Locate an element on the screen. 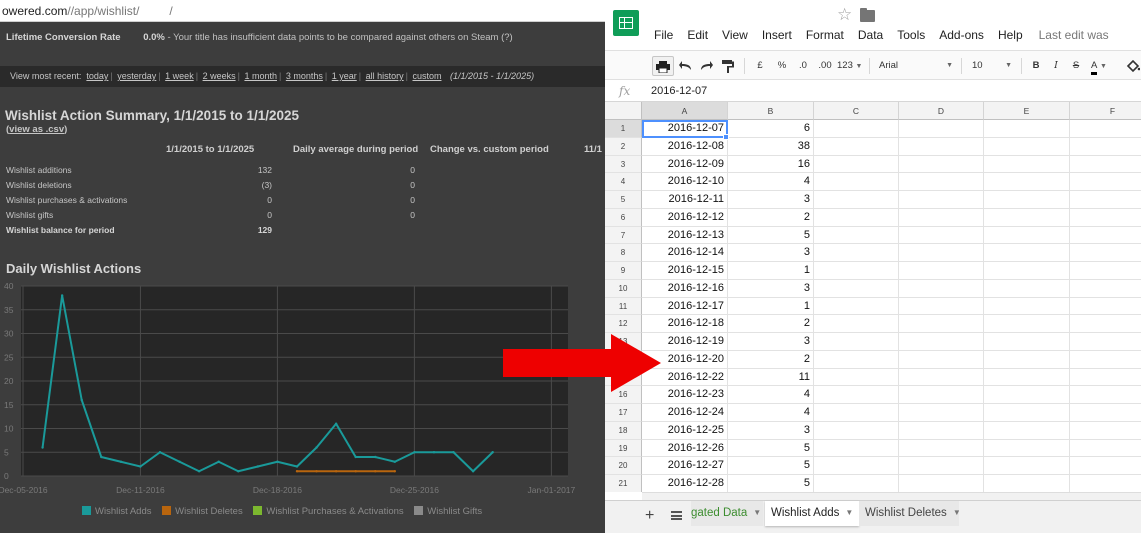  cell-date: 2016-12-18 is located at coordinates (685, 324).